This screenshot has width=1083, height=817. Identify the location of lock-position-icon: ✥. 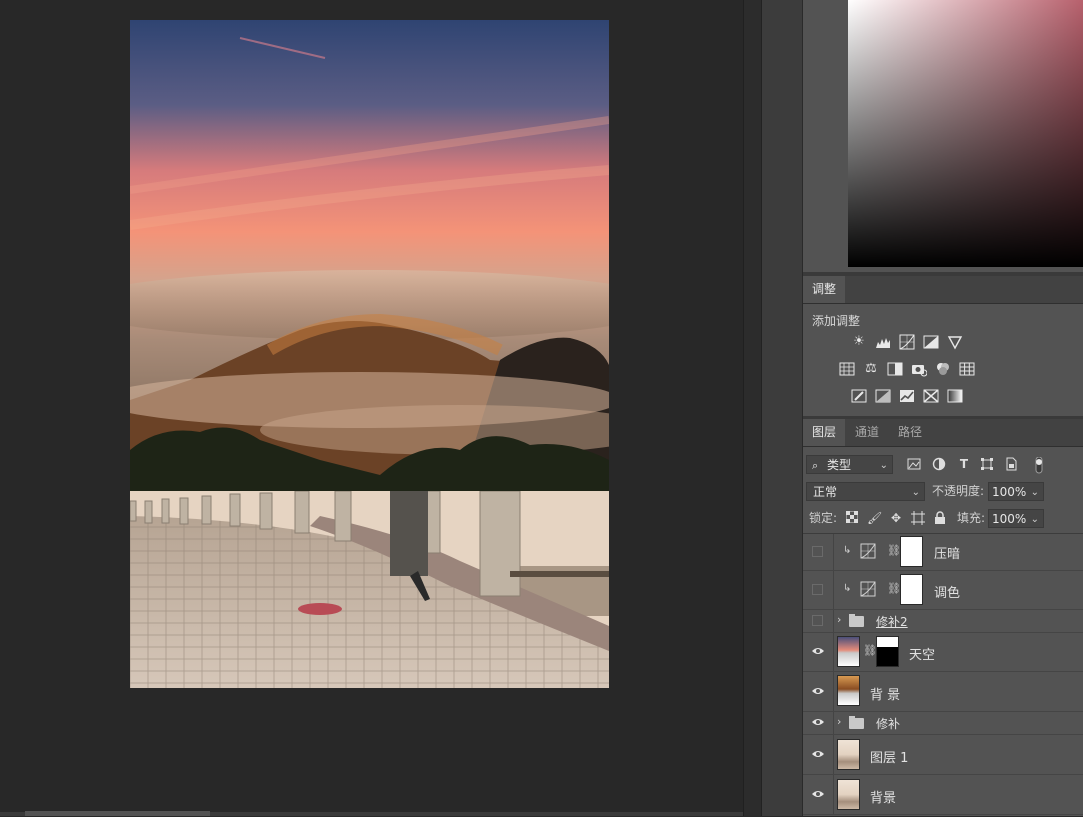
(896, 518).